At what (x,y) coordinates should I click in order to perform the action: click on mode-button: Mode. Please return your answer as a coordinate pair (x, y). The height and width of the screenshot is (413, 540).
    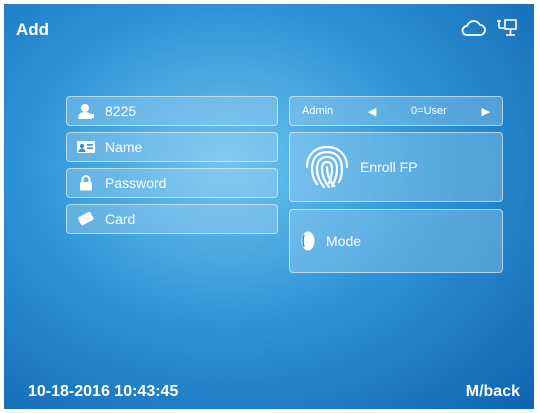
    Looking at the image, I should click on (396, 241).